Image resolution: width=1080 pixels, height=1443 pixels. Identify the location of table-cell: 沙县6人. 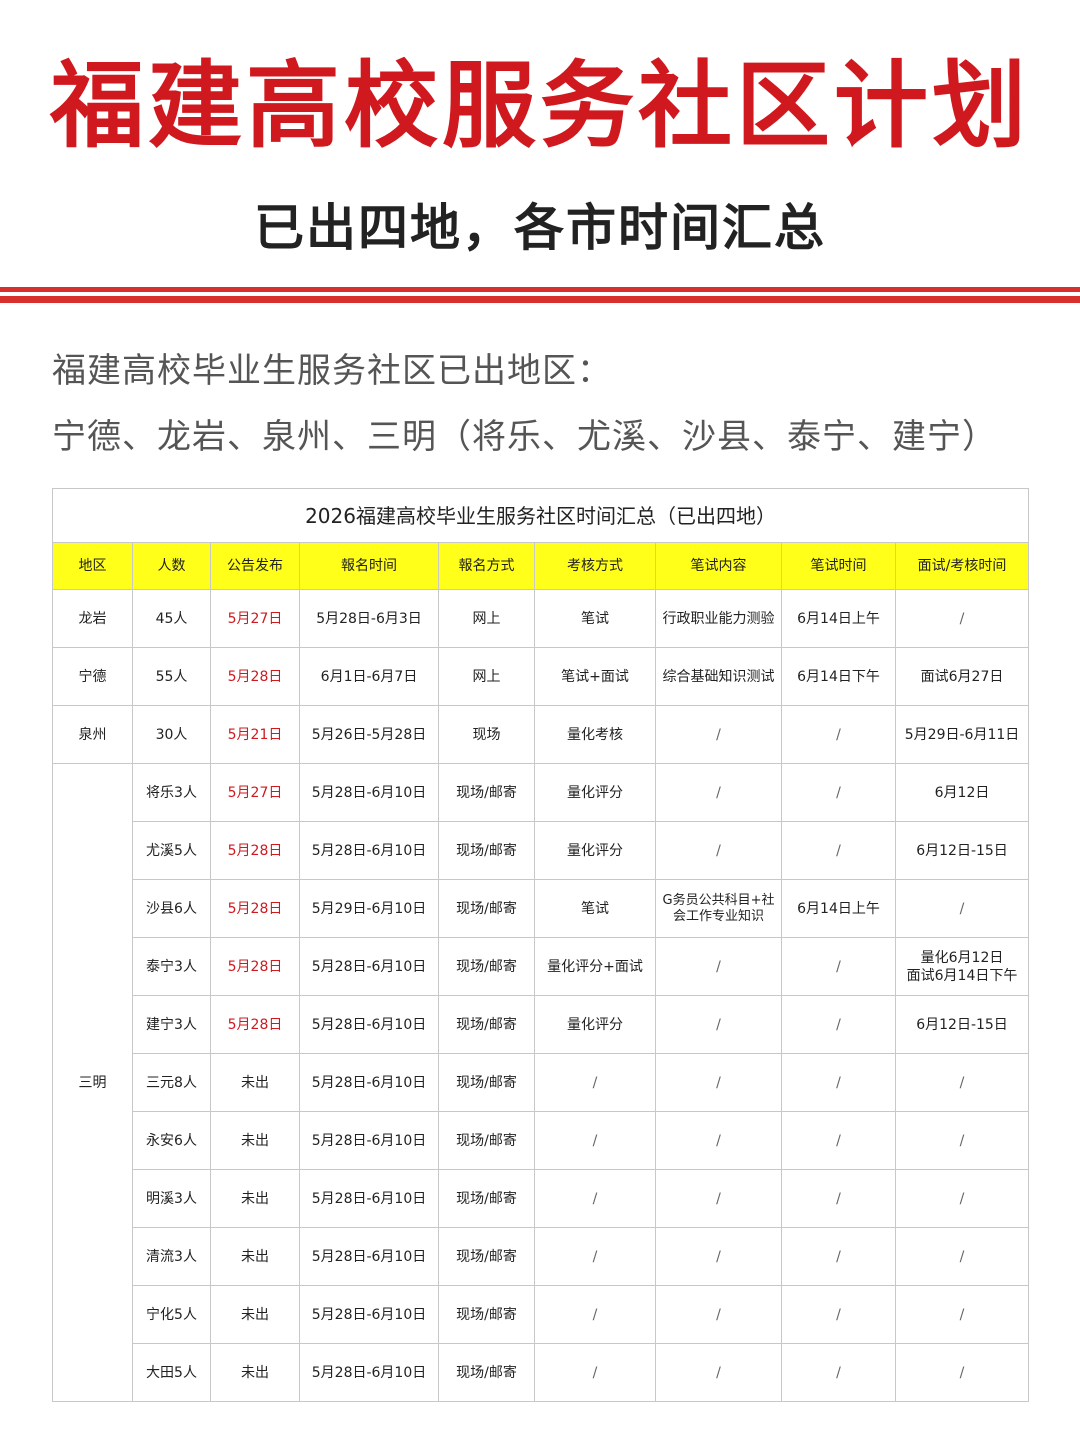
(171, 908).